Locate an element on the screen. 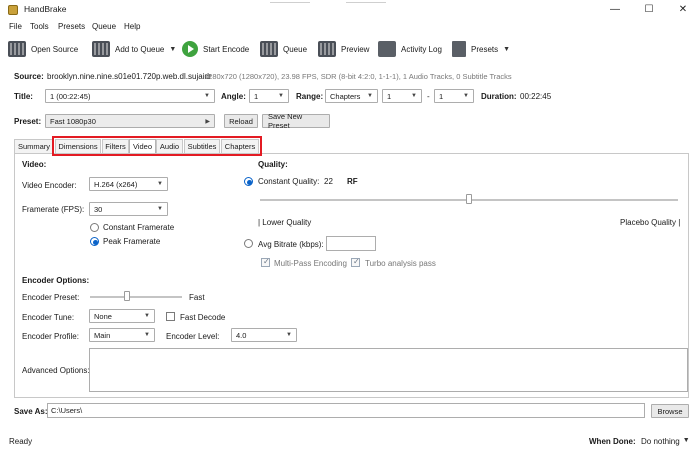 This screenshot has width=700, height=456. angle-select: 1 ▼ is located at coordinates (269, 96).